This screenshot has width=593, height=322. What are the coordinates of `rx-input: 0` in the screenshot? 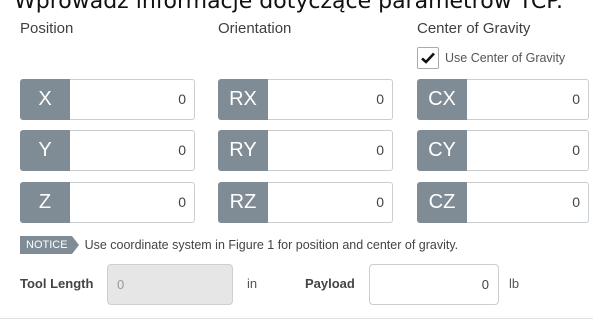 It's located at (330, 99).